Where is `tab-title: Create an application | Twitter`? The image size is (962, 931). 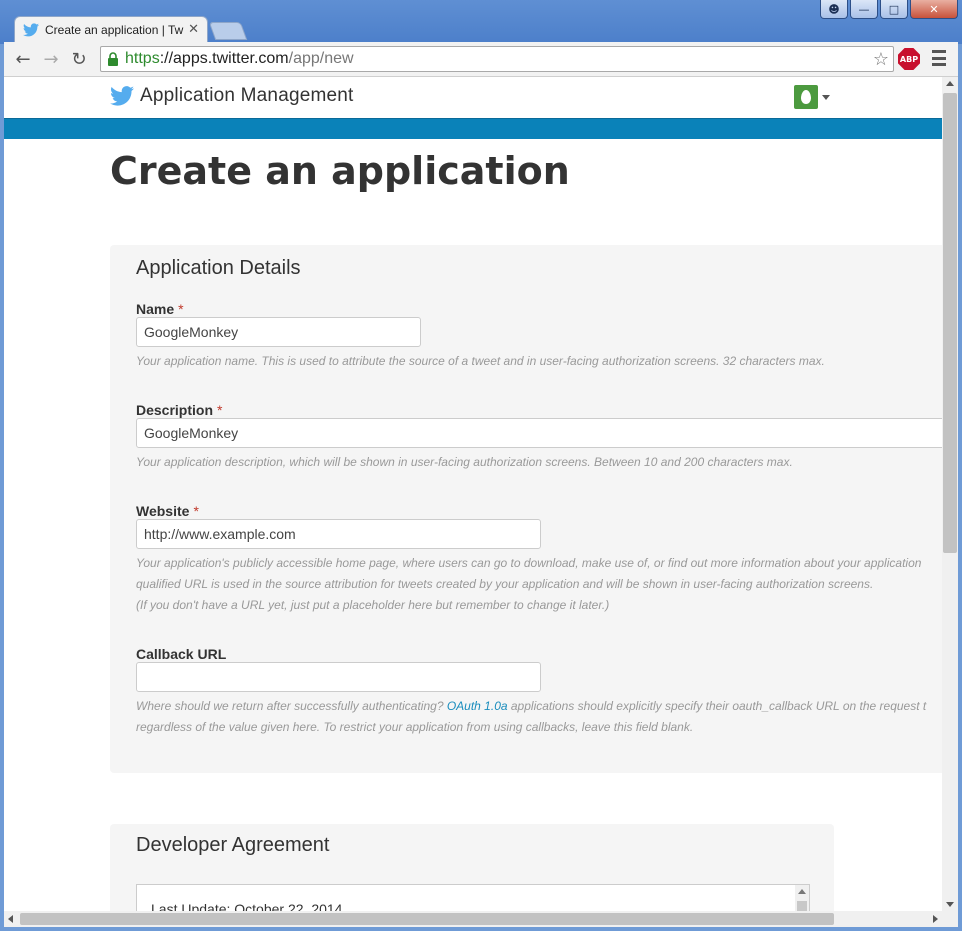
tab-title: Create an application | Twitter is located at coordinates (114, 29).